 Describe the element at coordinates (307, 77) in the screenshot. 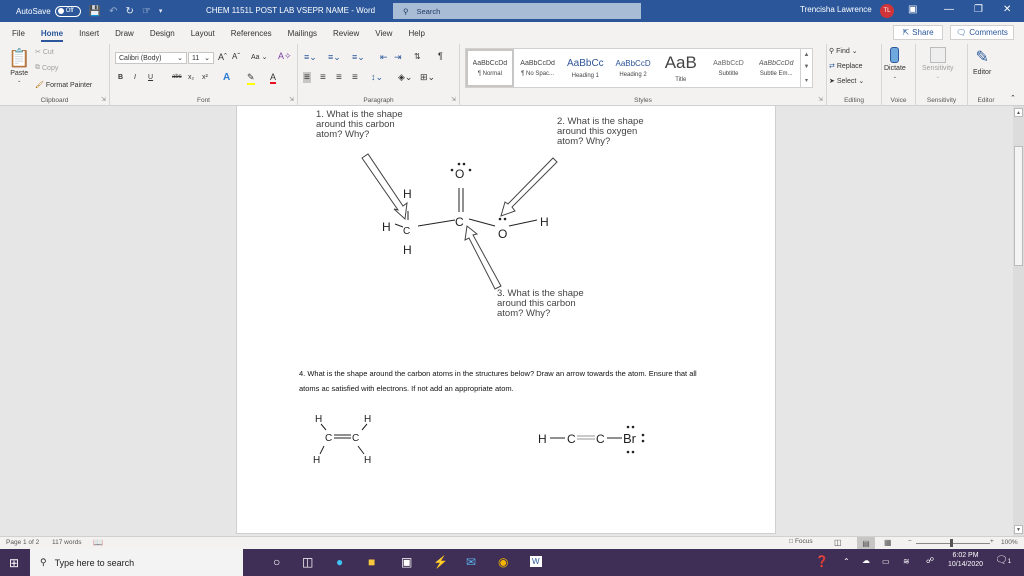

I see `align-left-icon: ≡` at that location.